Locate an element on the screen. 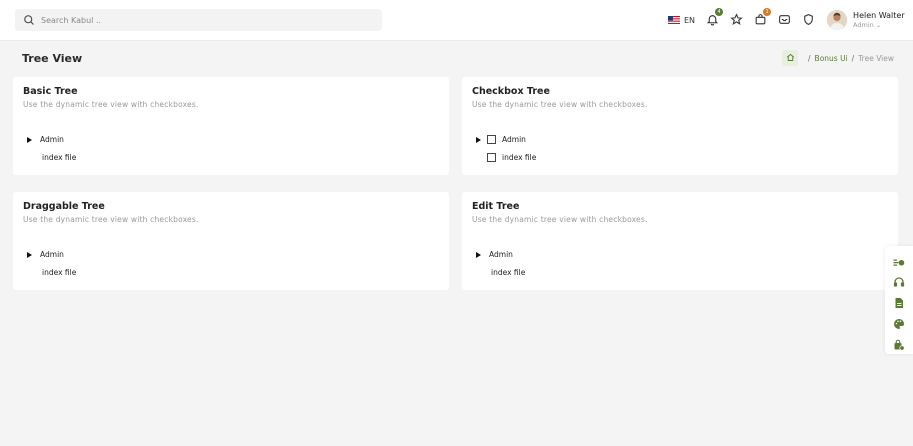 This screenshot has height=446, width=913. user-menu: Helen Walter Admin ⌄ is located at coordinates (879, 19).